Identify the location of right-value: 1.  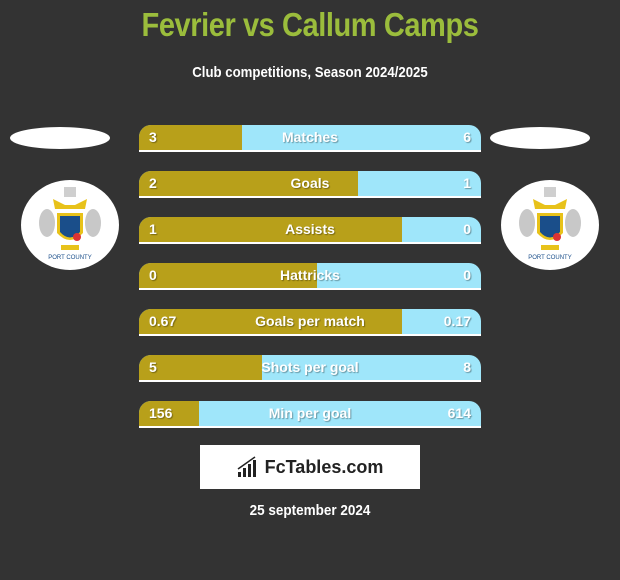
(467, 183).